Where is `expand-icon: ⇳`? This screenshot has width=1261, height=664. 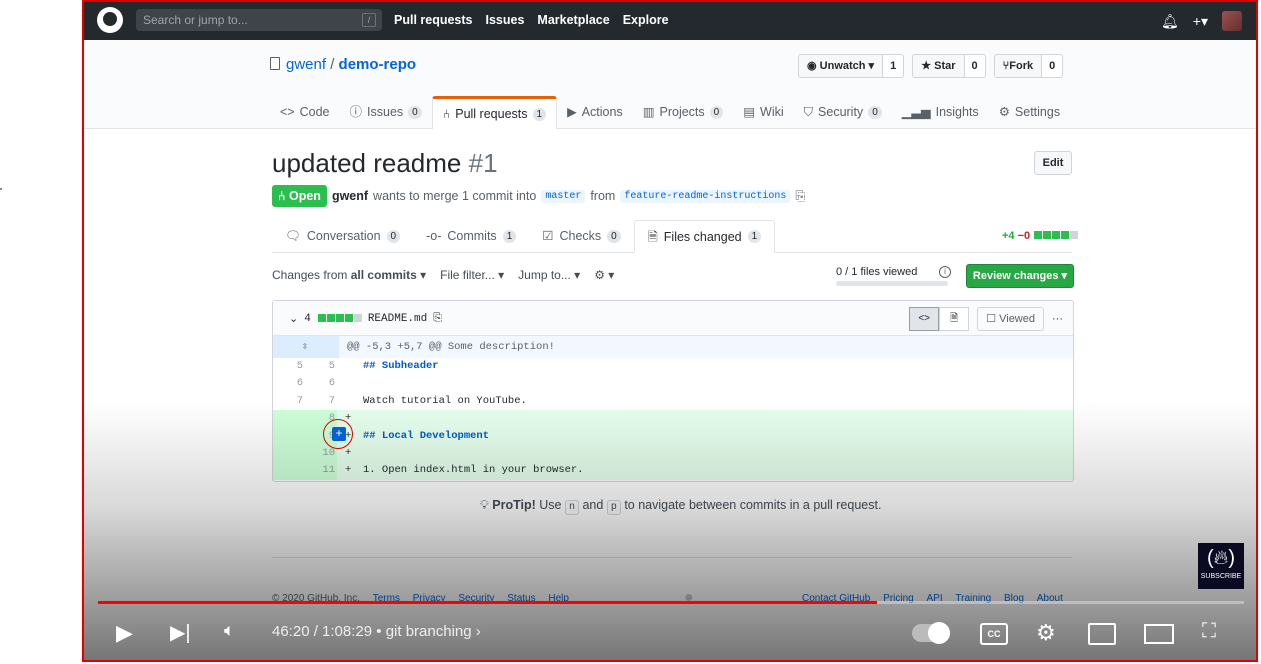 expand-icon: ⇳ is located at coordinates (306, 347).